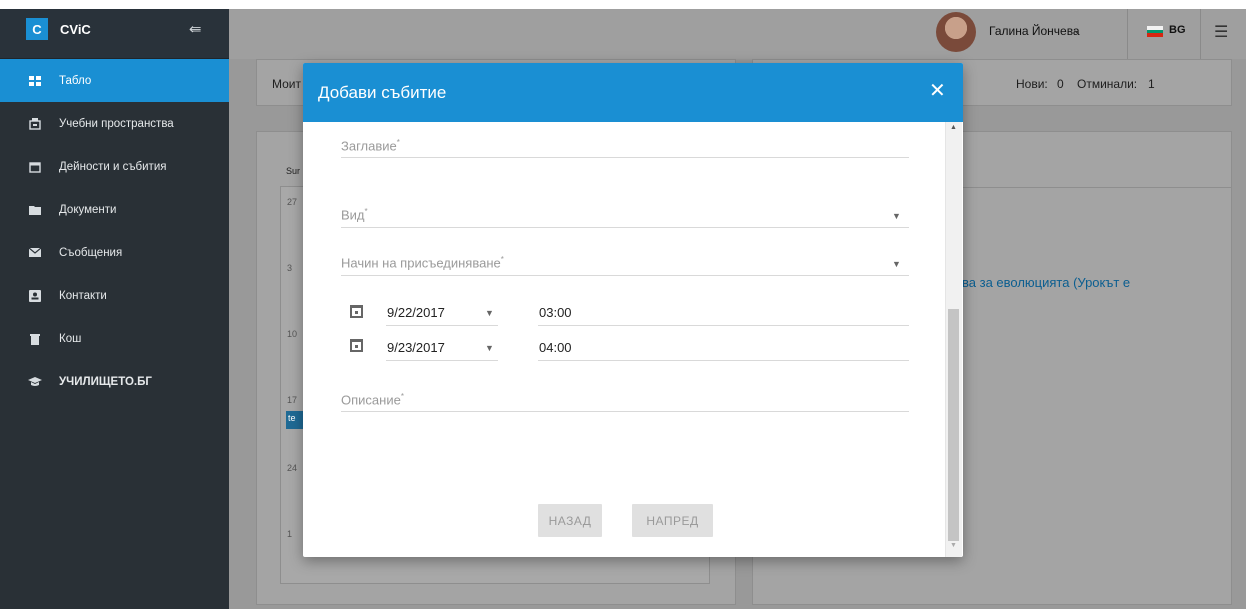  I want to click on contact-card-icon, so click(35, 296).